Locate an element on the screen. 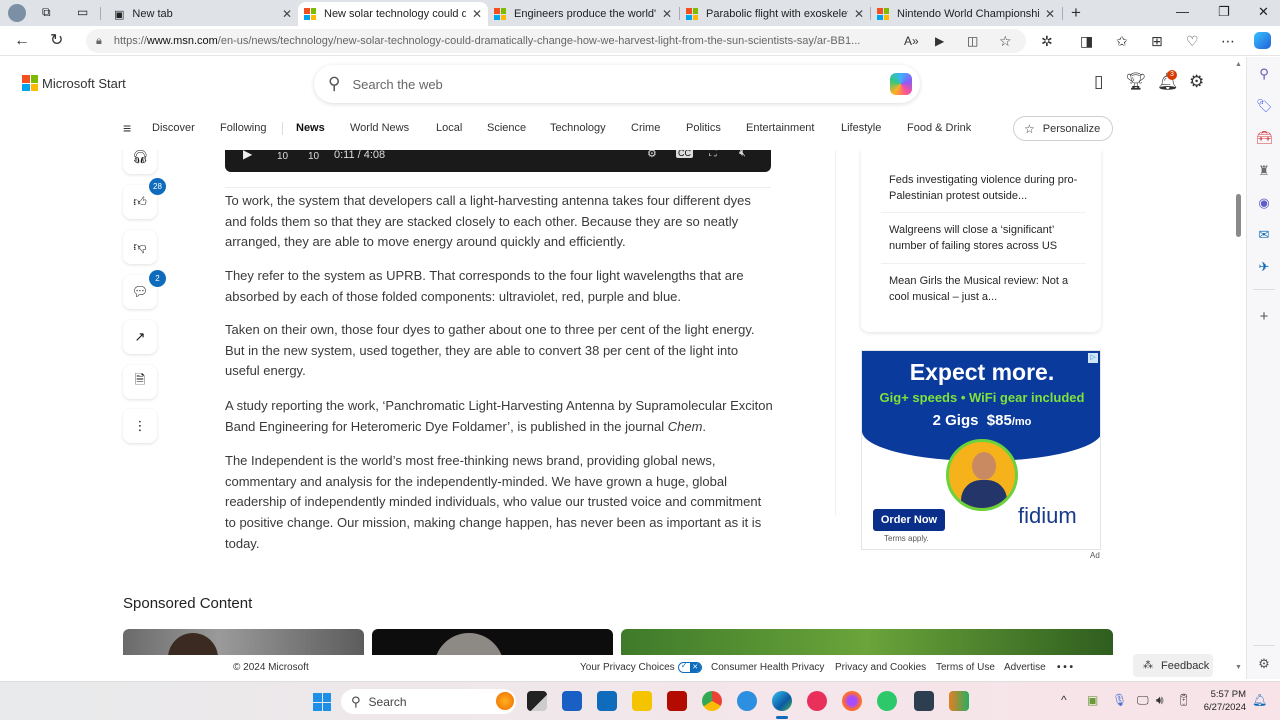 The image size is (1280, 720). nav-world-news: World News is located at coordinates (379, 128).